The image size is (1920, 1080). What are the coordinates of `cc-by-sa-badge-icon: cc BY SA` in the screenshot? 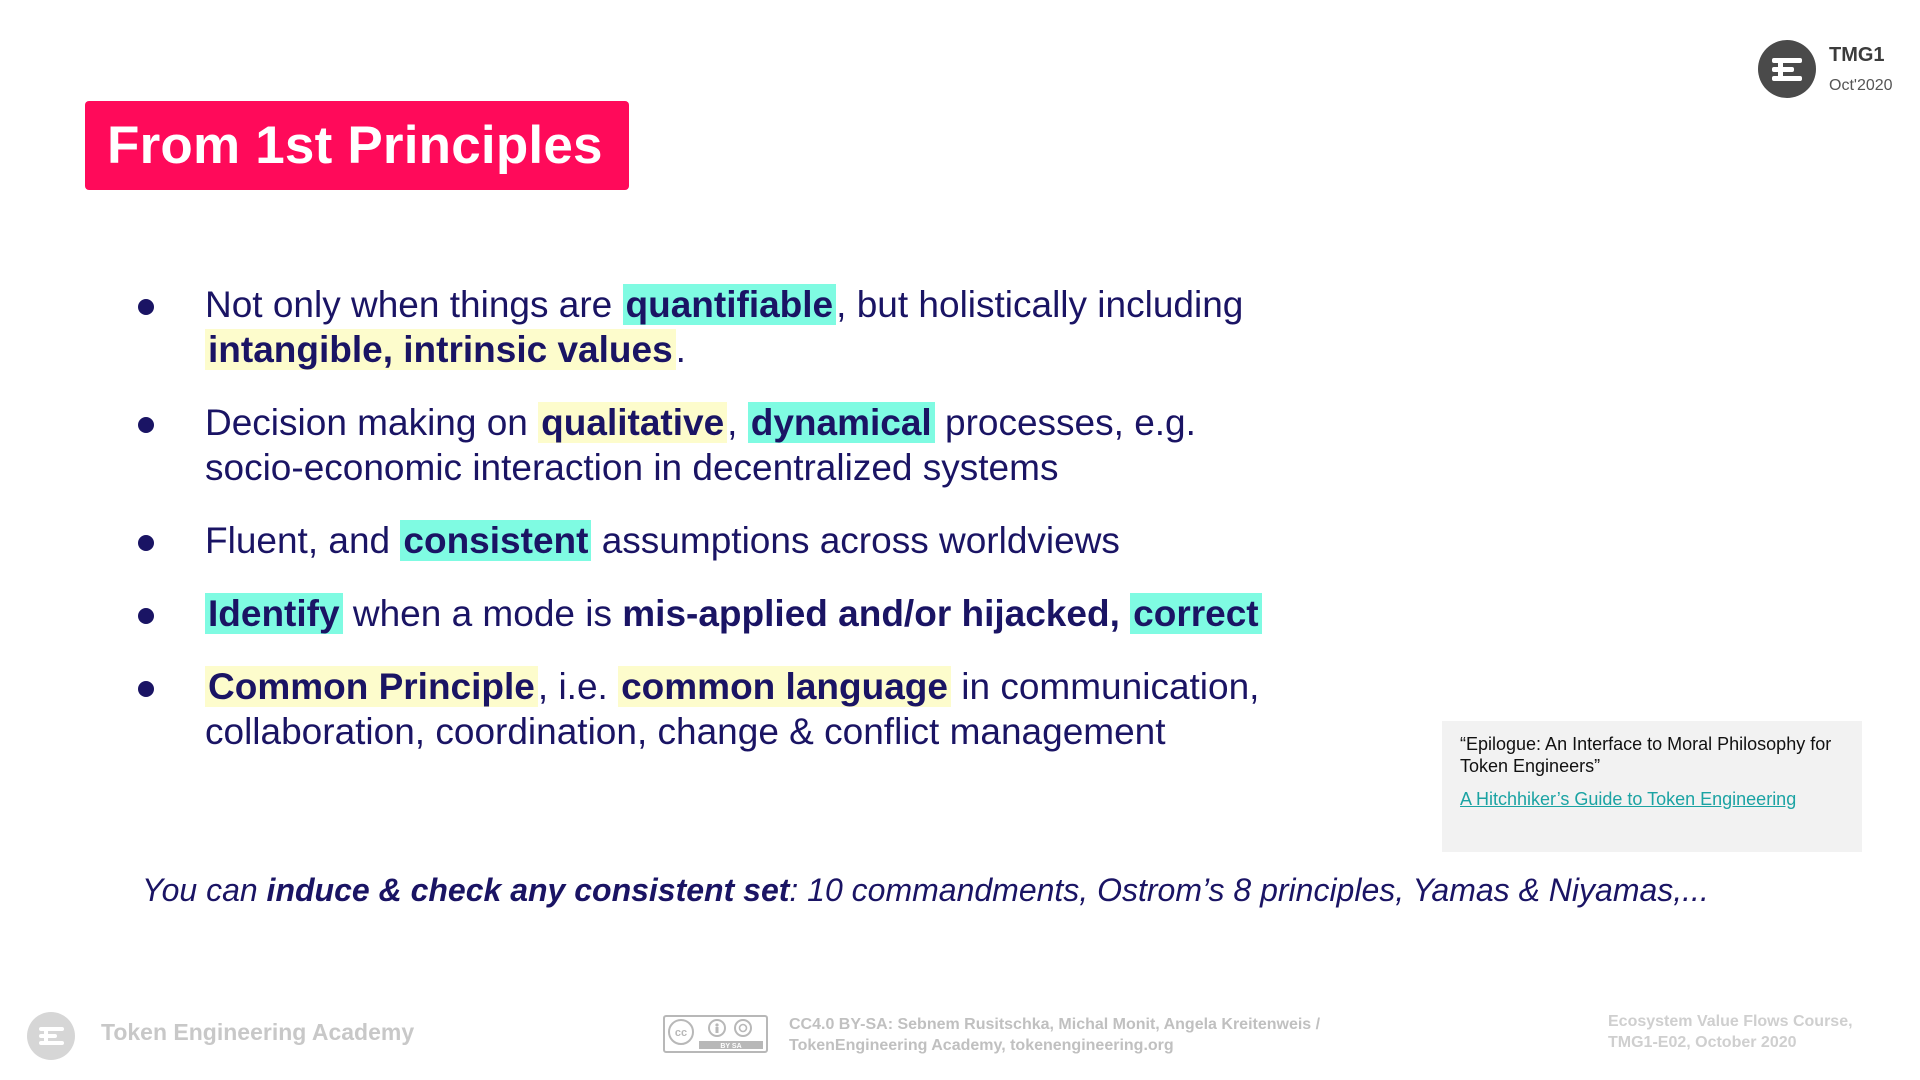 It's located at (715, 1034).